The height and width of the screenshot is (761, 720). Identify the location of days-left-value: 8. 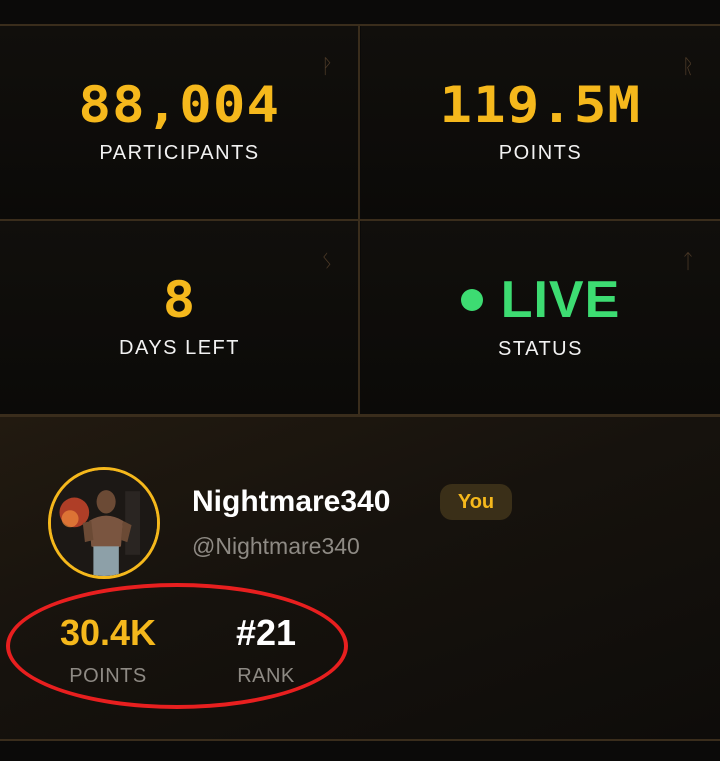
(179, 300).